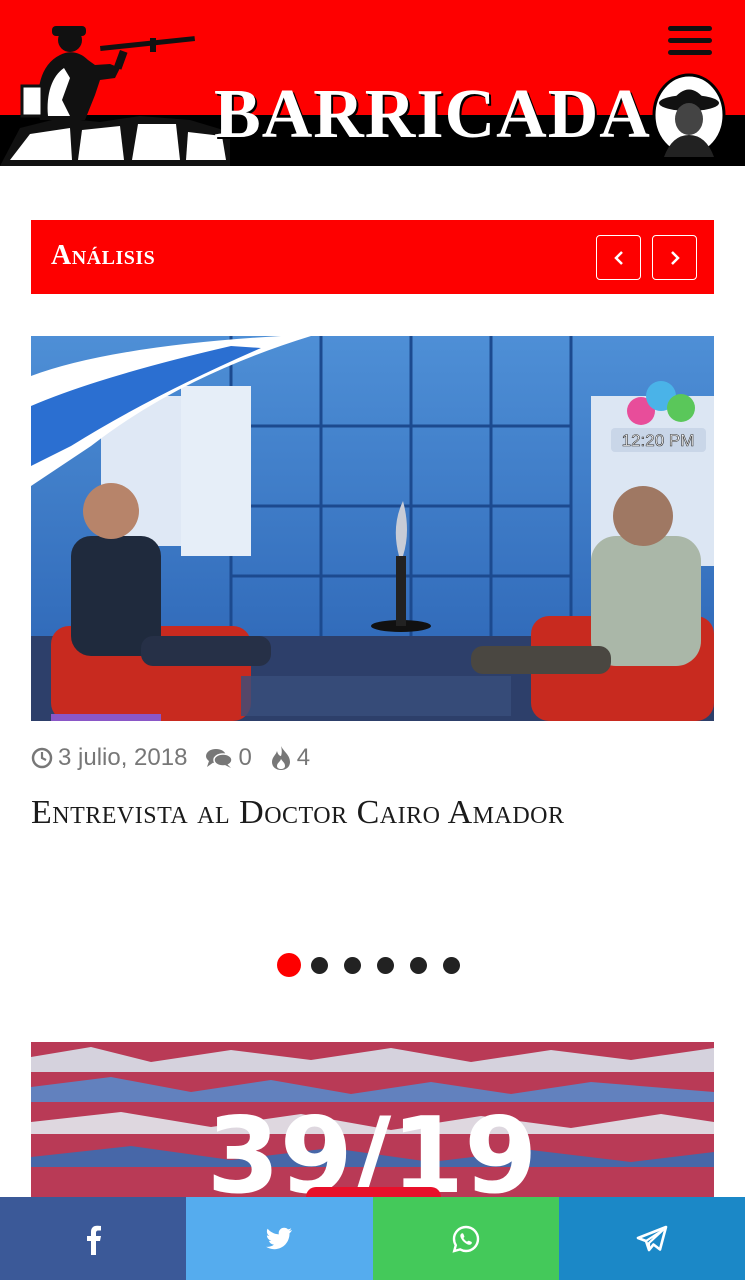 The image size is (745, 1280). I want to click on second-article-image: 39/19, so click(372, 1122).